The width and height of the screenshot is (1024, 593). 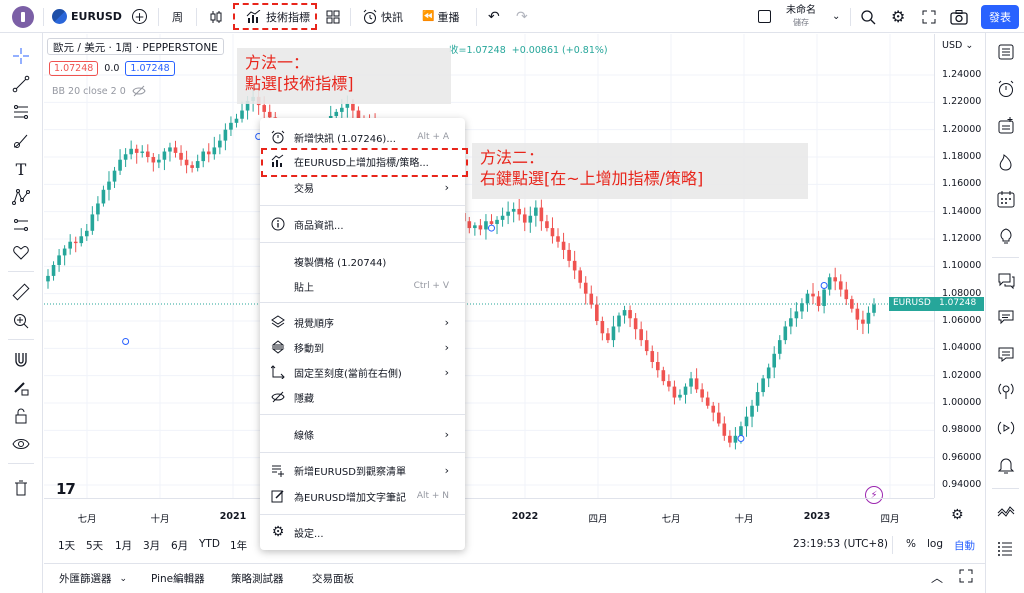 What do you see at coordinates (1006, 354) in the screenshot?
I see `ideas-stream-button` at bounding box center [1006, 354].